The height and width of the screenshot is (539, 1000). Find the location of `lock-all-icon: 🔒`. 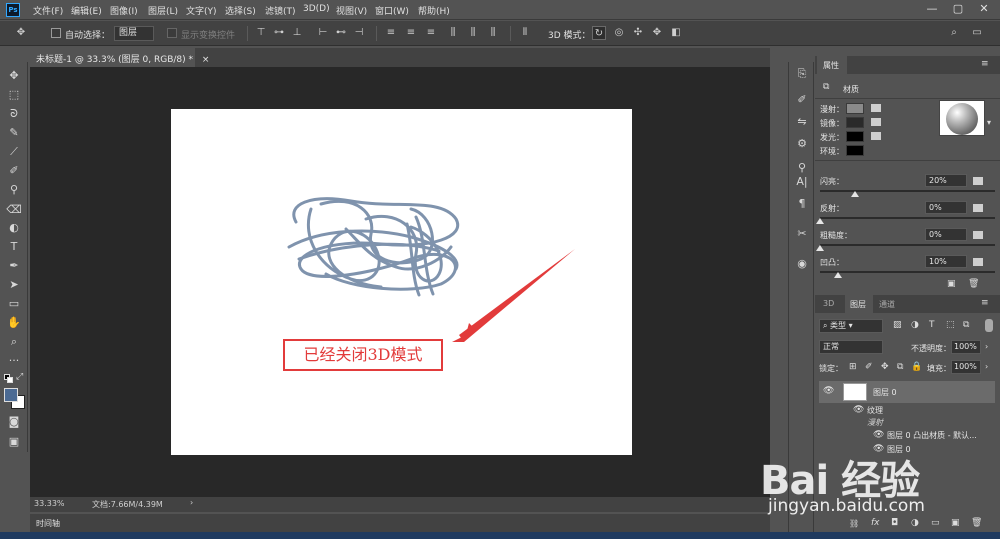

lock-all-icon: 🔒 is located at coordinates (916, 367).